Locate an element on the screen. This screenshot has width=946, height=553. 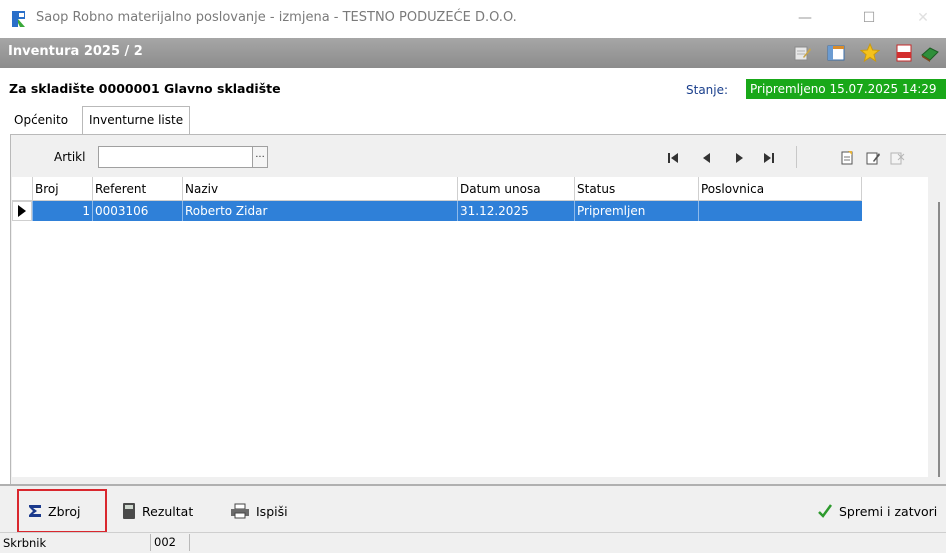
edit-list-button is located at coordinates (873, 158).